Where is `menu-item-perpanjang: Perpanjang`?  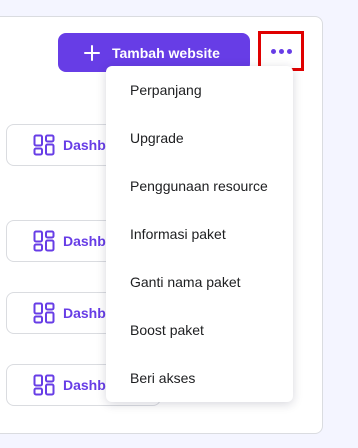
menu-item-perpanjang: Perpanjang is located at coordinates (199, 90).